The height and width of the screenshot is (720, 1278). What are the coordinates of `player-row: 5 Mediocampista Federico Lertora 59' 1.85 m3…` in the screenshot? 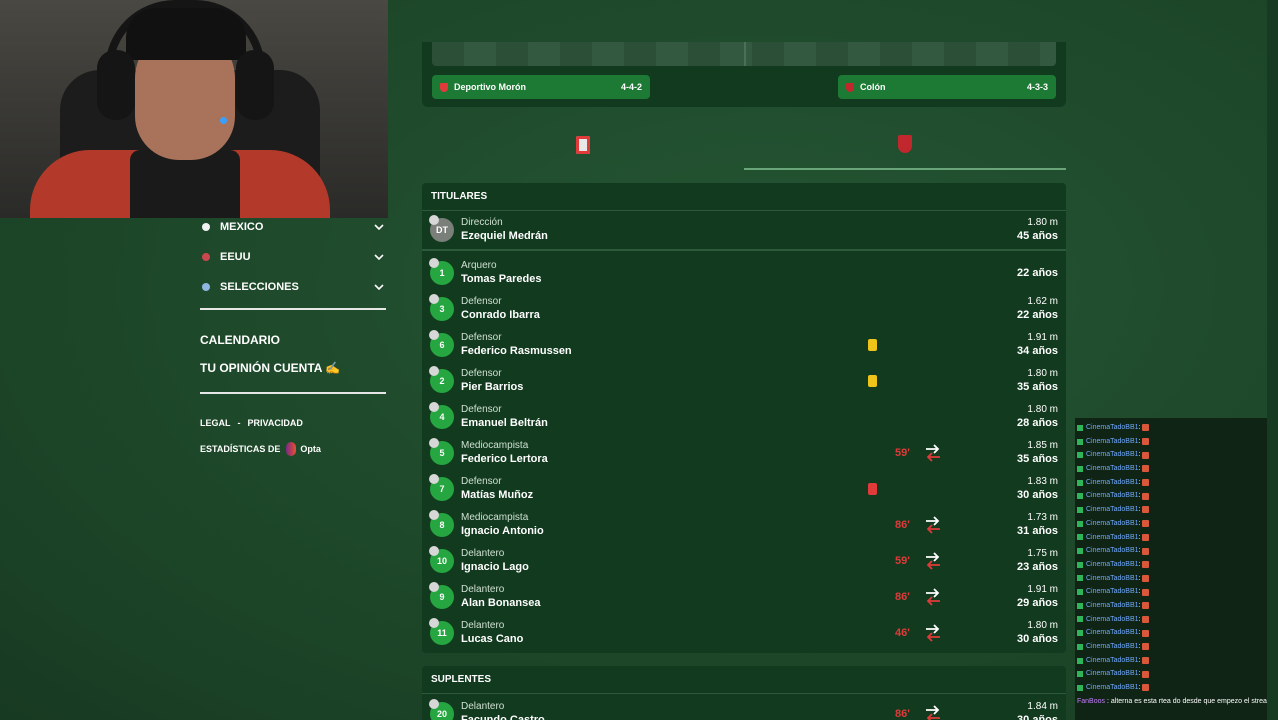 It's located at (744, 453).